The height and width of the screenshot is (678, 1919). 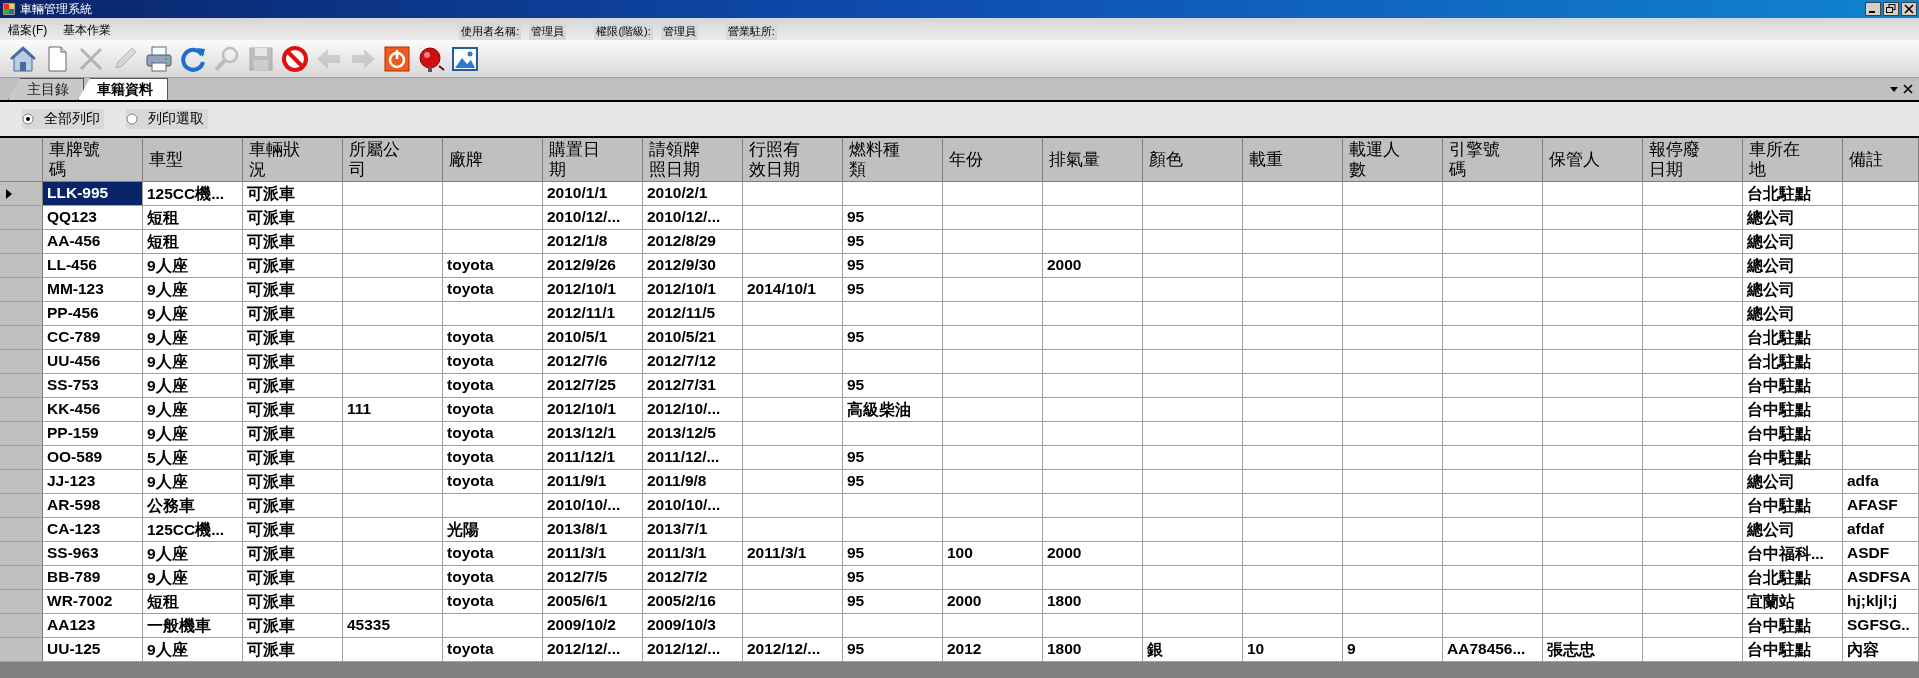 What do you see at coordinates (21, 194) in the screenshot?
I see `row-header` at bounding box center [21, 194].